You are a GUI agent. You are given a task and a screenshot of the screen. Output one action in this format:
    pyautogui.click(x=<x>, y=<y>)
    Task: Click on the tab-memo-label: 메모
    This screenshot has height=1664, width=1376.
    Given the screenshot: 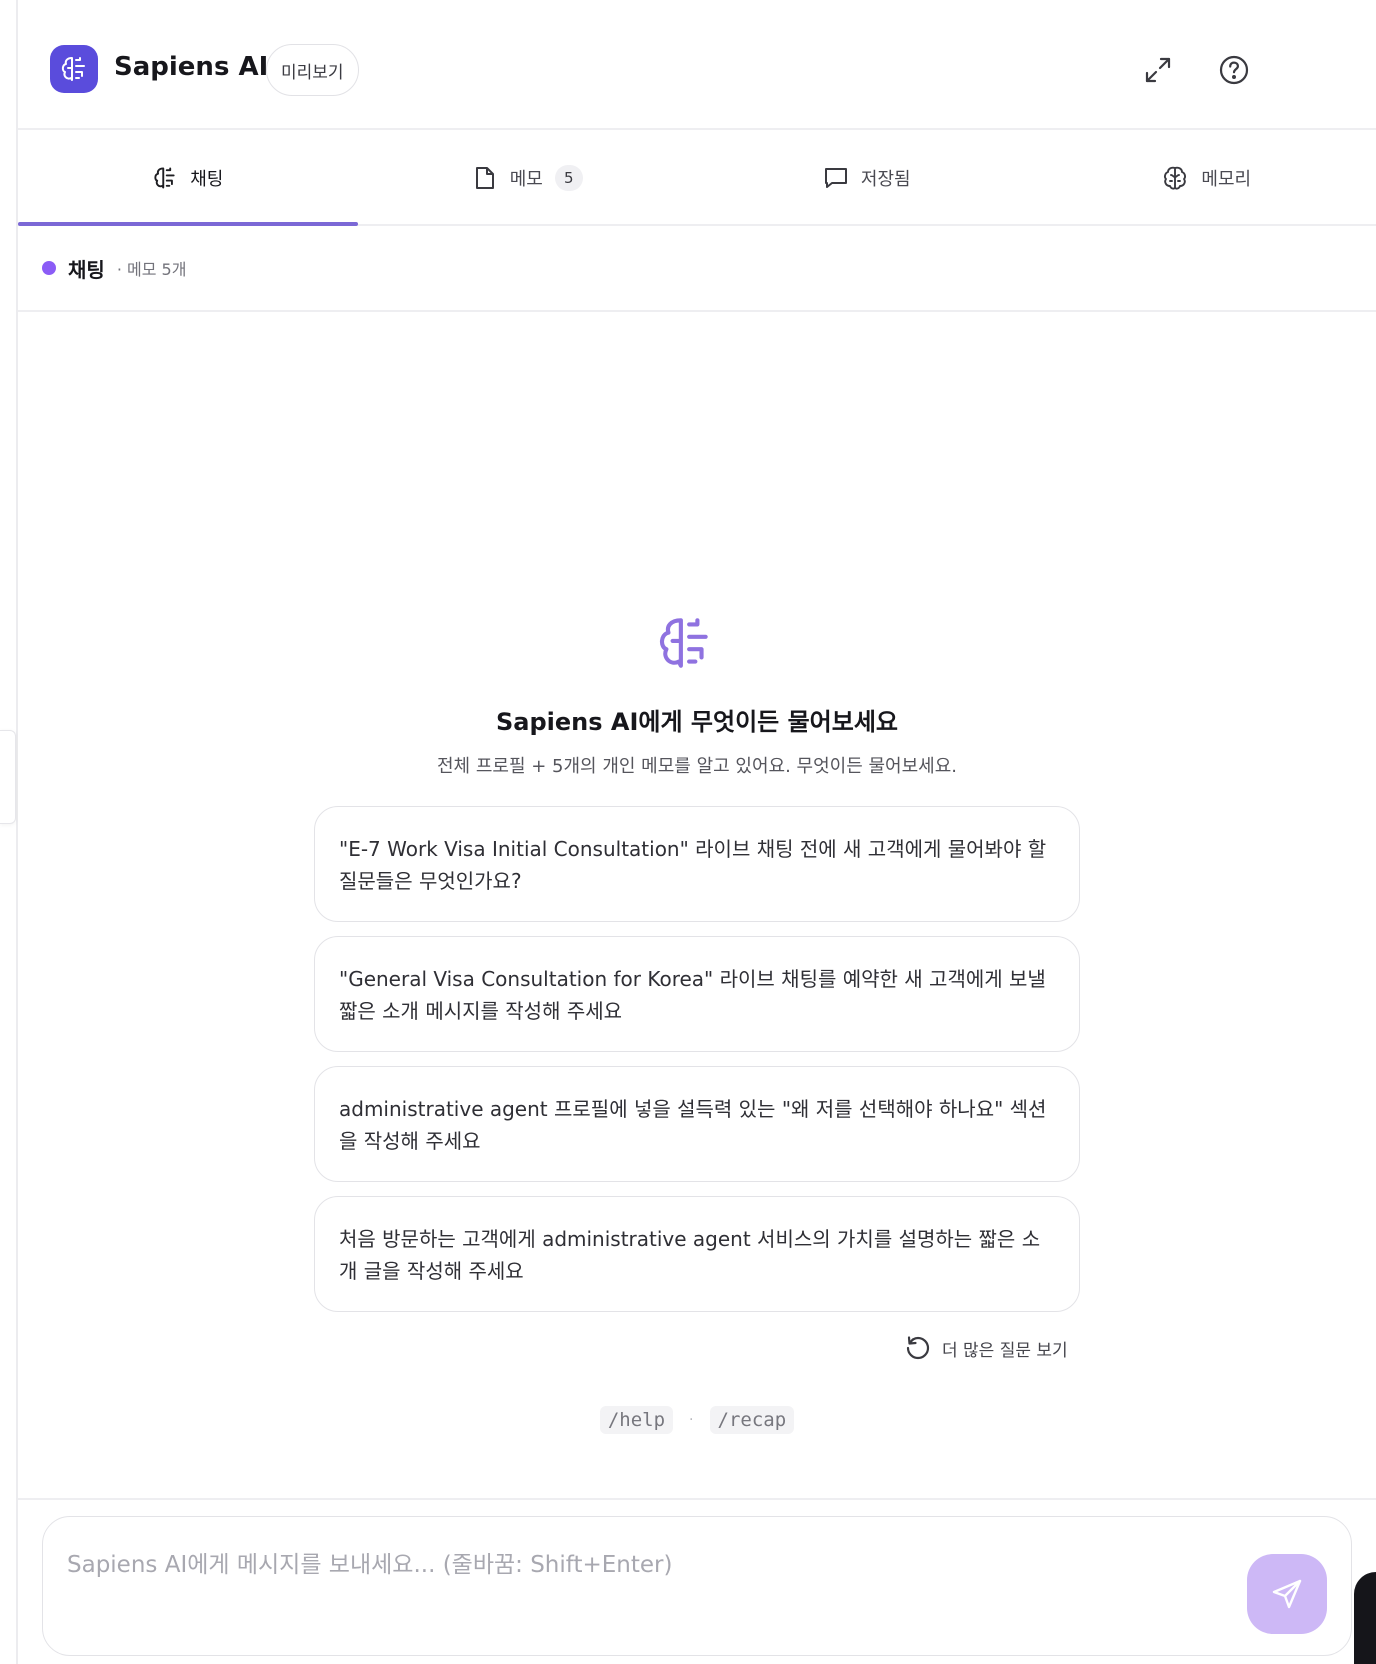 What is the action you would take?
    pyautogui.click(x=526, y=179)
    